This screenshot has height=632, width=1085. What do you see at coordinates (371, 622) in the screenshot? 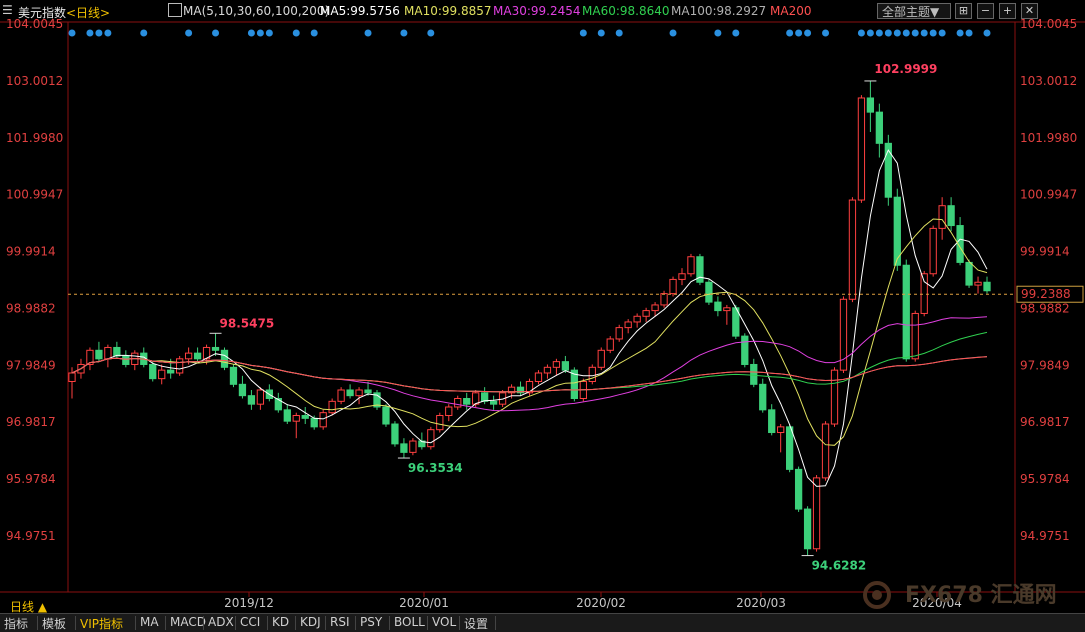
I see `indicator-tab: PSY` at bounding box center [371, 622].